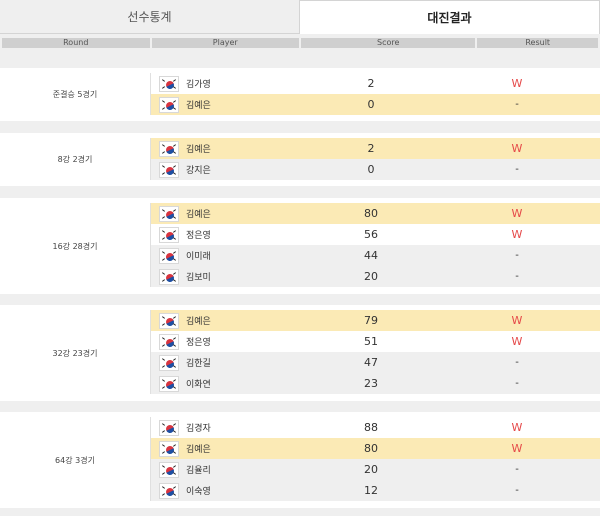 Image resolution: width=600 pixels, height=516 pixels. I want to click on table-row: 김예은 79 W, so click(375, 320).